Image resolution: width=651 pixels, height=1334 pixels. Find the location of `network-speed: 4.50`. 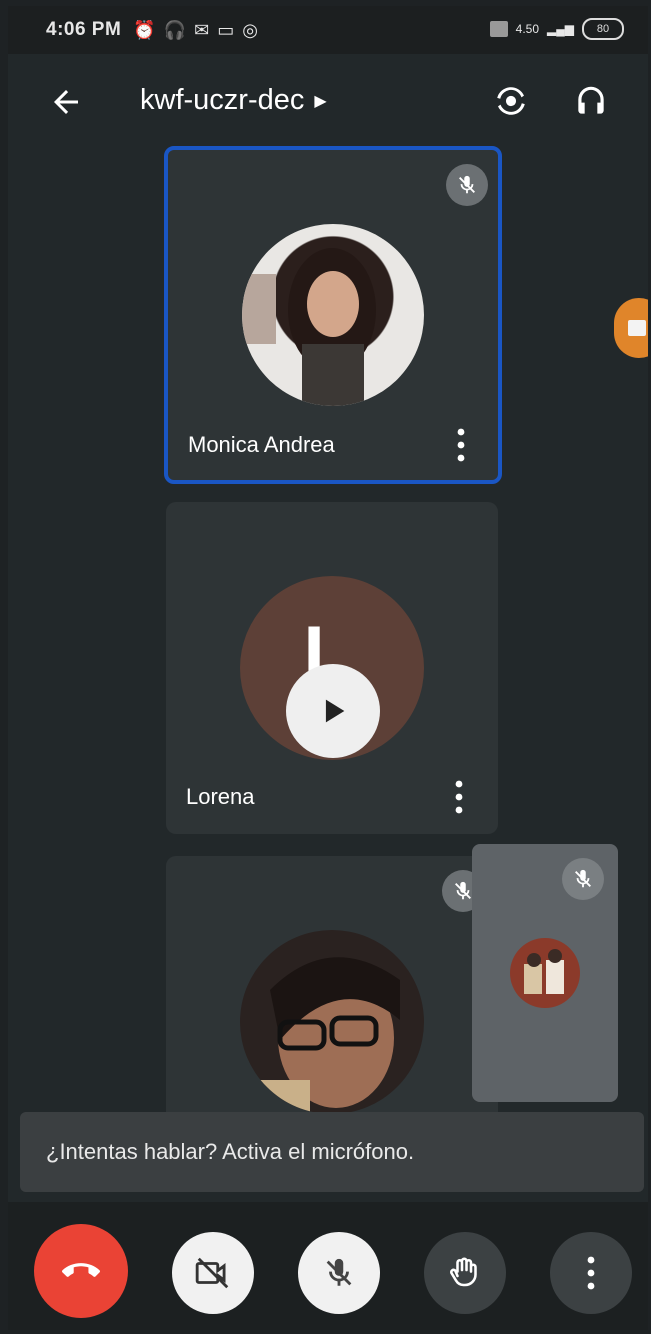

network-speed: 4.50 is located at coordinates (527, 29).